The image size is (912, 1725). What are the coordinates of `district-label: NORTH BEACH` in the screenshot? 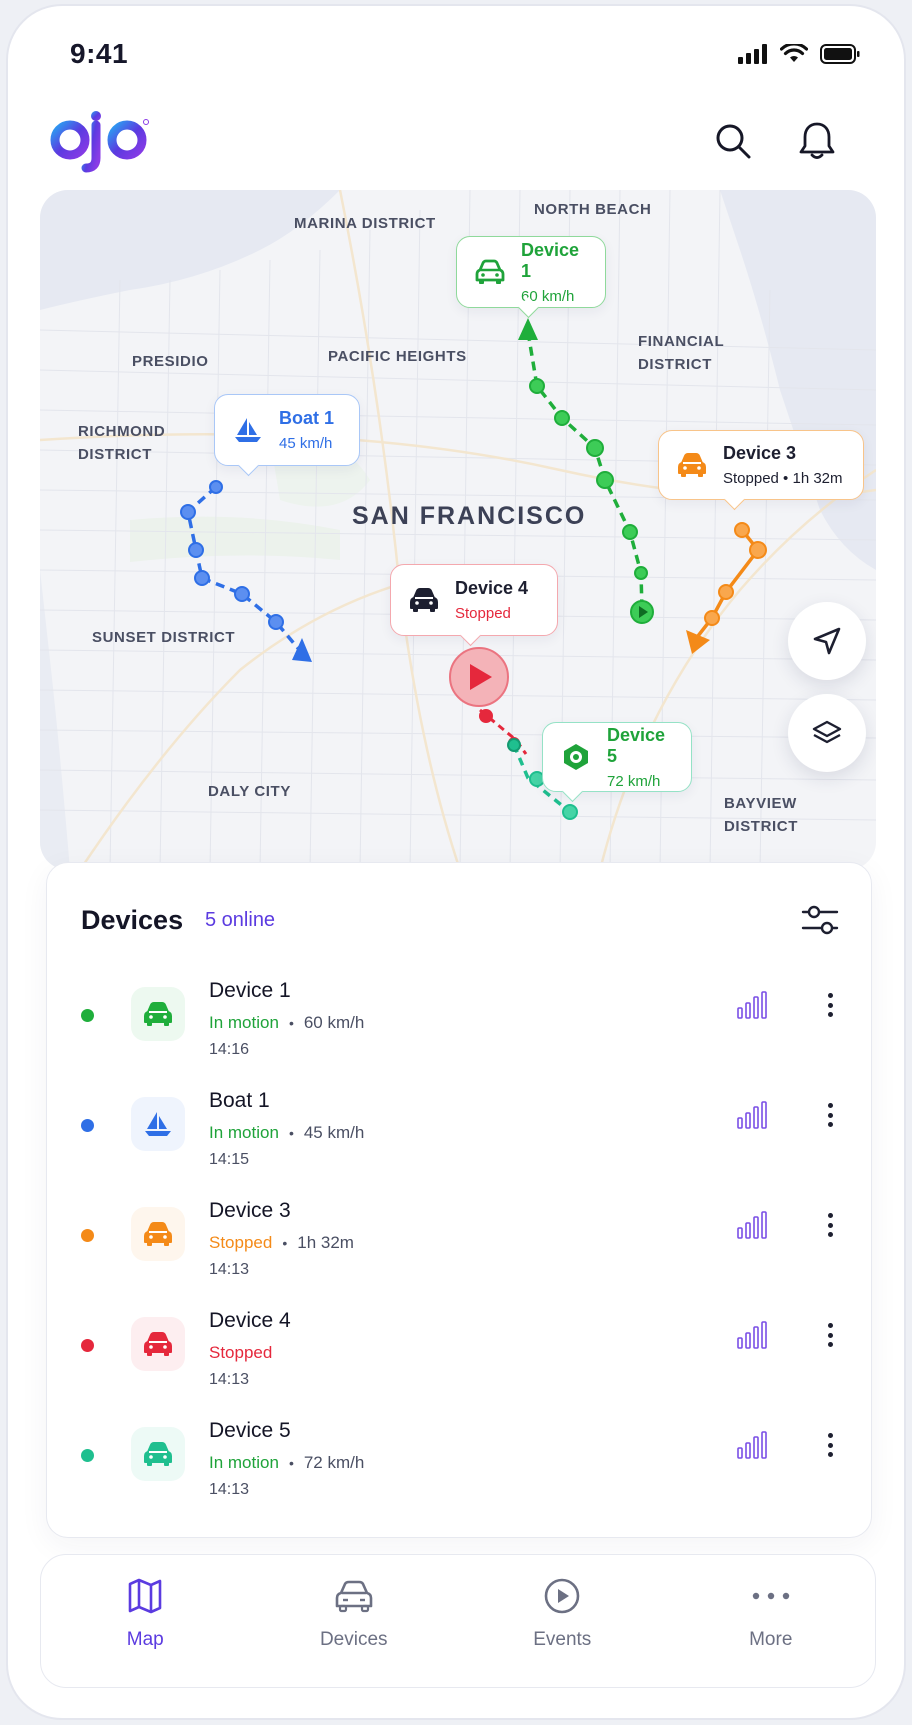 It's located at (593, 209).